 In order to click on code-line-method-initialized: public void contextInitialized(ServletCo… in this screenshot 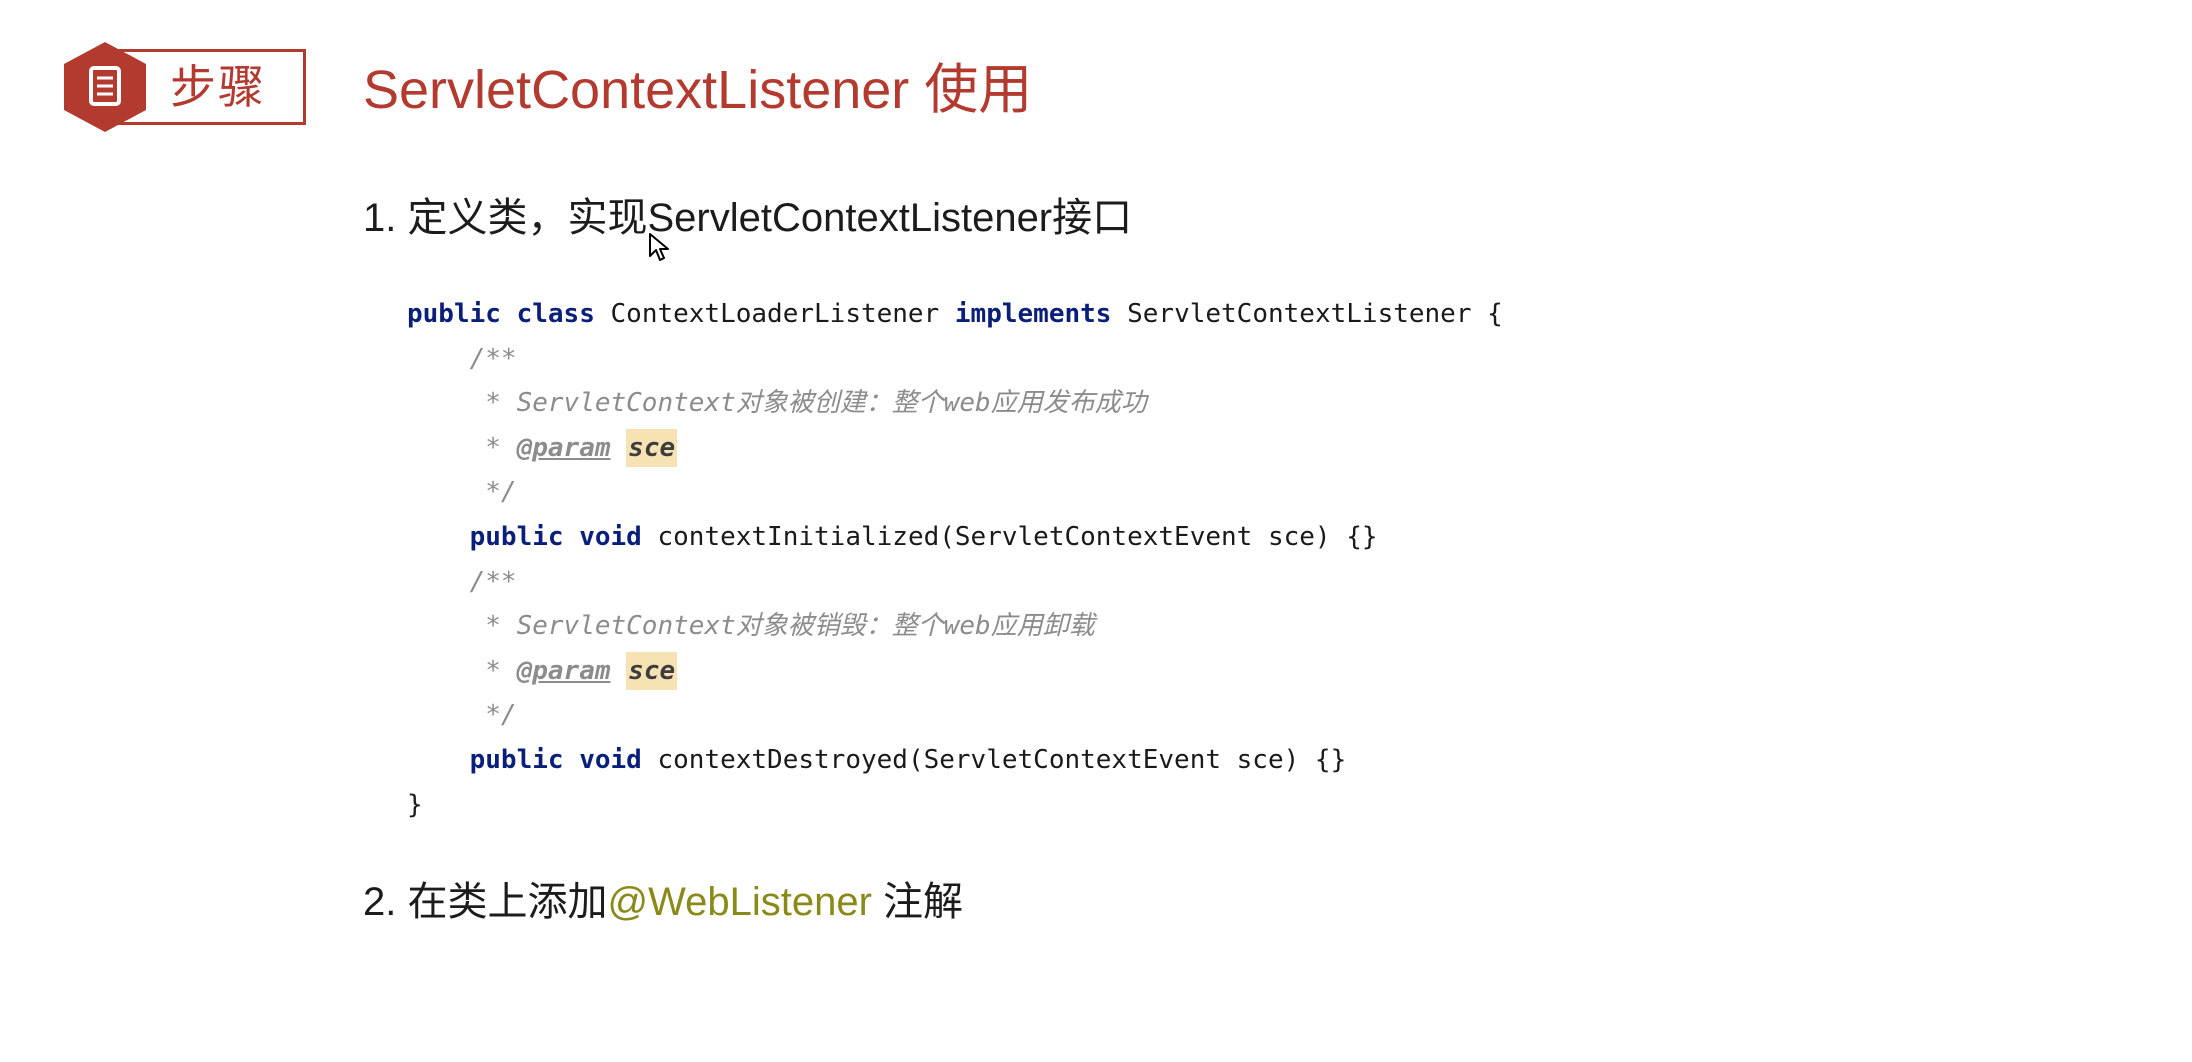, I will do `click(955, 537)`.